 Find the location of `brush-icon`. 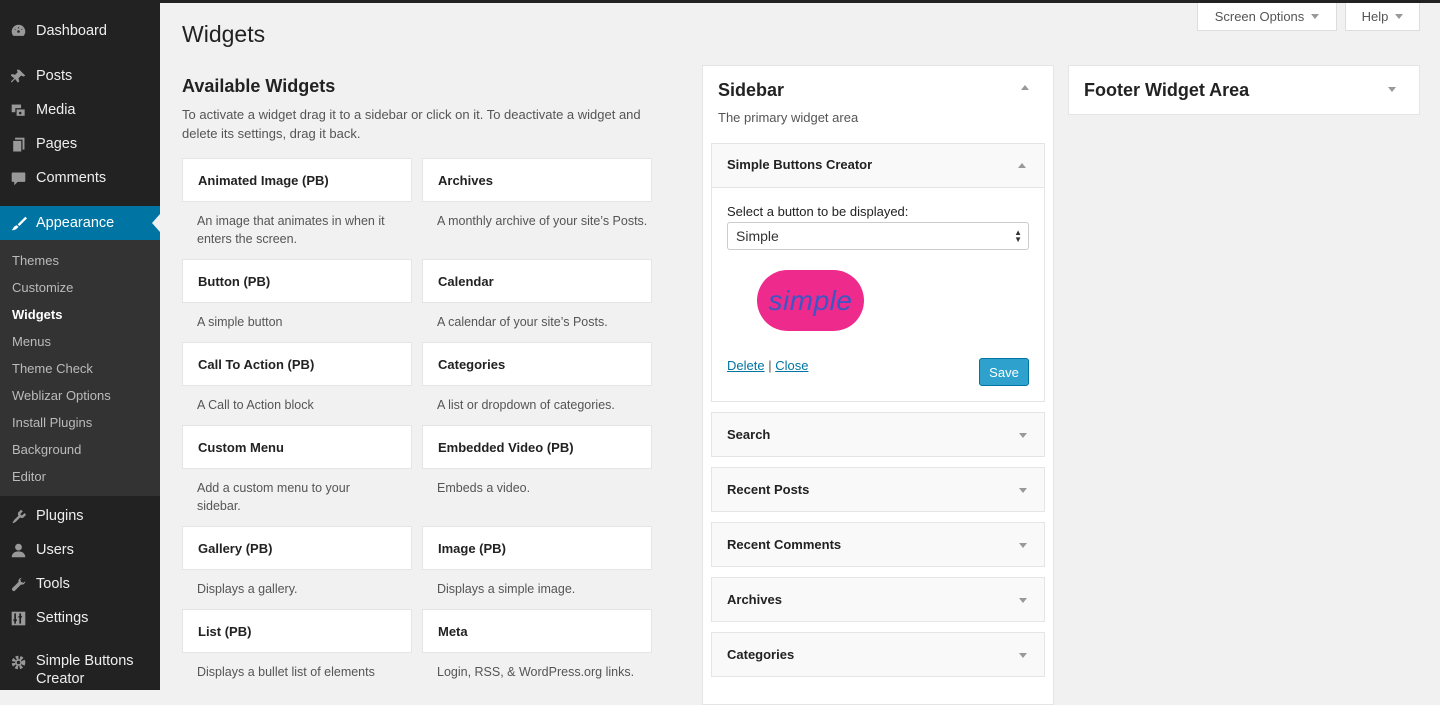

brush-icon is located at coordinates (18, 223).